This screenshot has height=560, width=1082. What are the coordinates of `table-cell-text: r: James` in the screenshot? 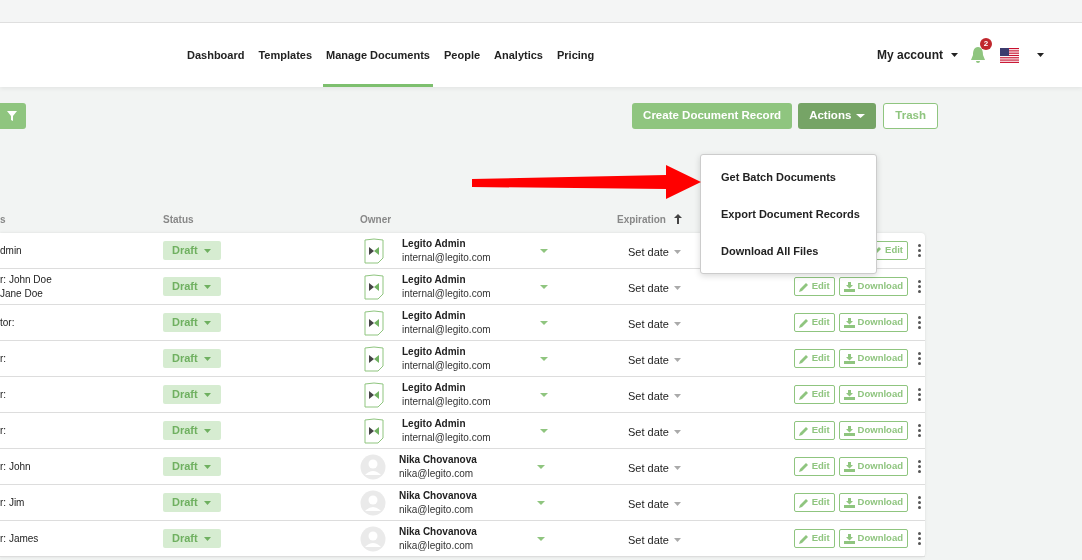 It's located at (20, 538).